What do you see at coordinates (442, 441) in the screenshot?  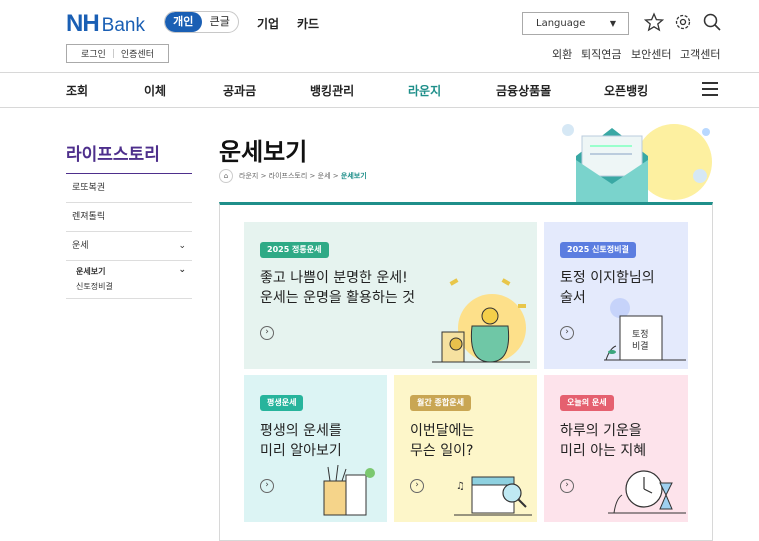 I see `card-title: 이번달에는 무슨 일이?` at bounding box center [442, 441].